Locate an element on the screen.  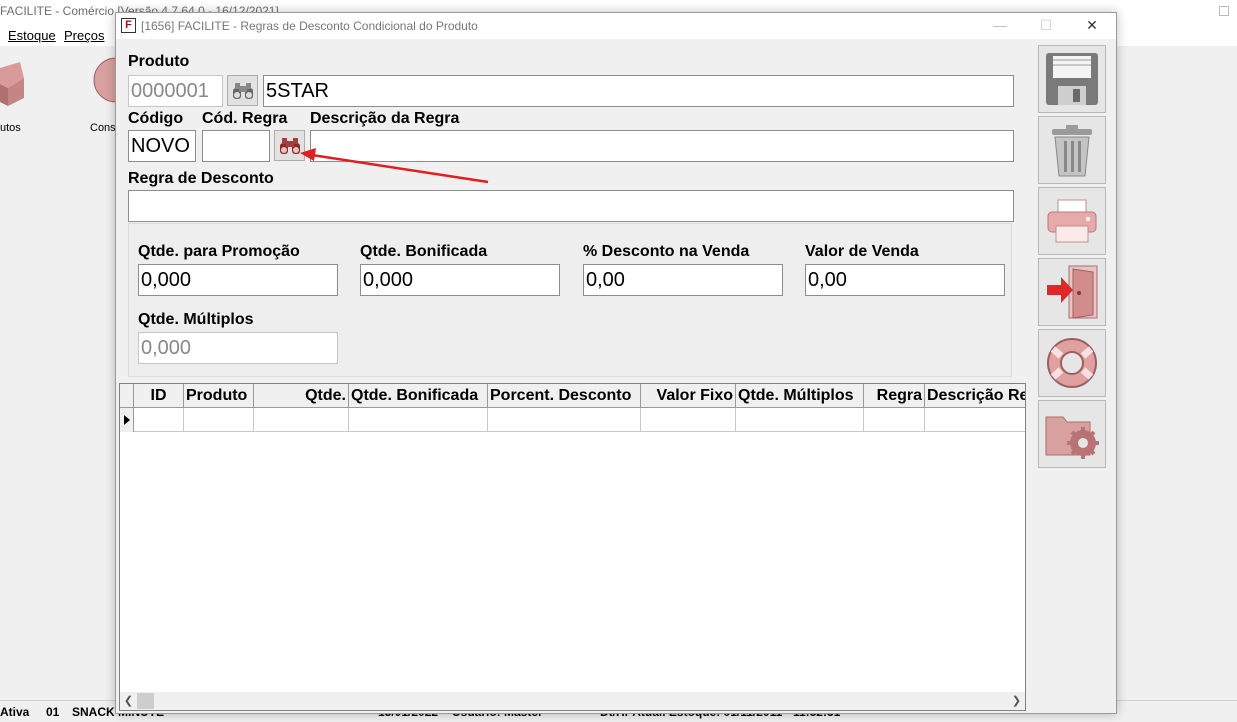
col-porcent-desconto: Porcent. Desconto is located at coordinates (564, 396).